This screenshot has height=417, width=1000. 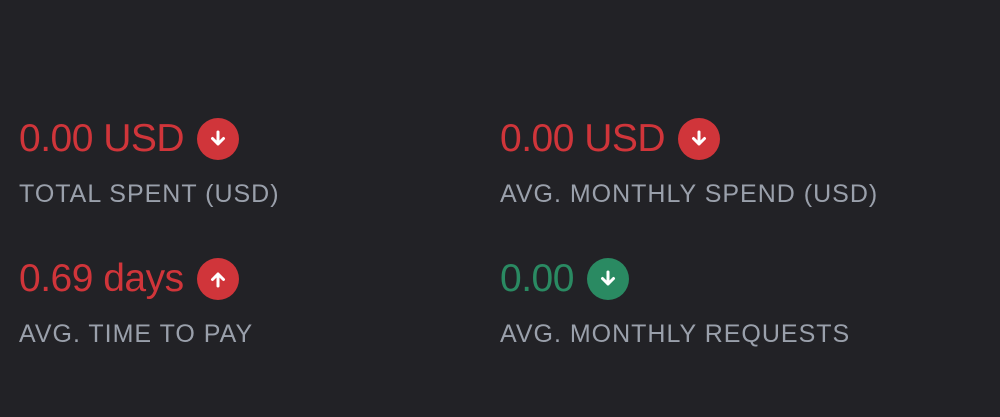 What do you see at coordinates (735, 303) in the screenshot?
I see `stat-avg-monthly-requests: 0.00 AVG. MONTHLY REQUESTS` at bounding box center [735, 303].